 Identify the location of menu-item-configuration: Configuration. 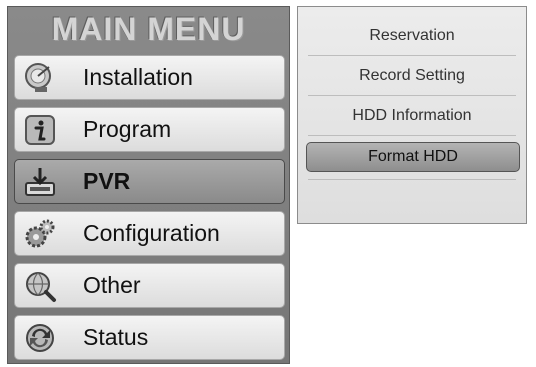
(149, 233).